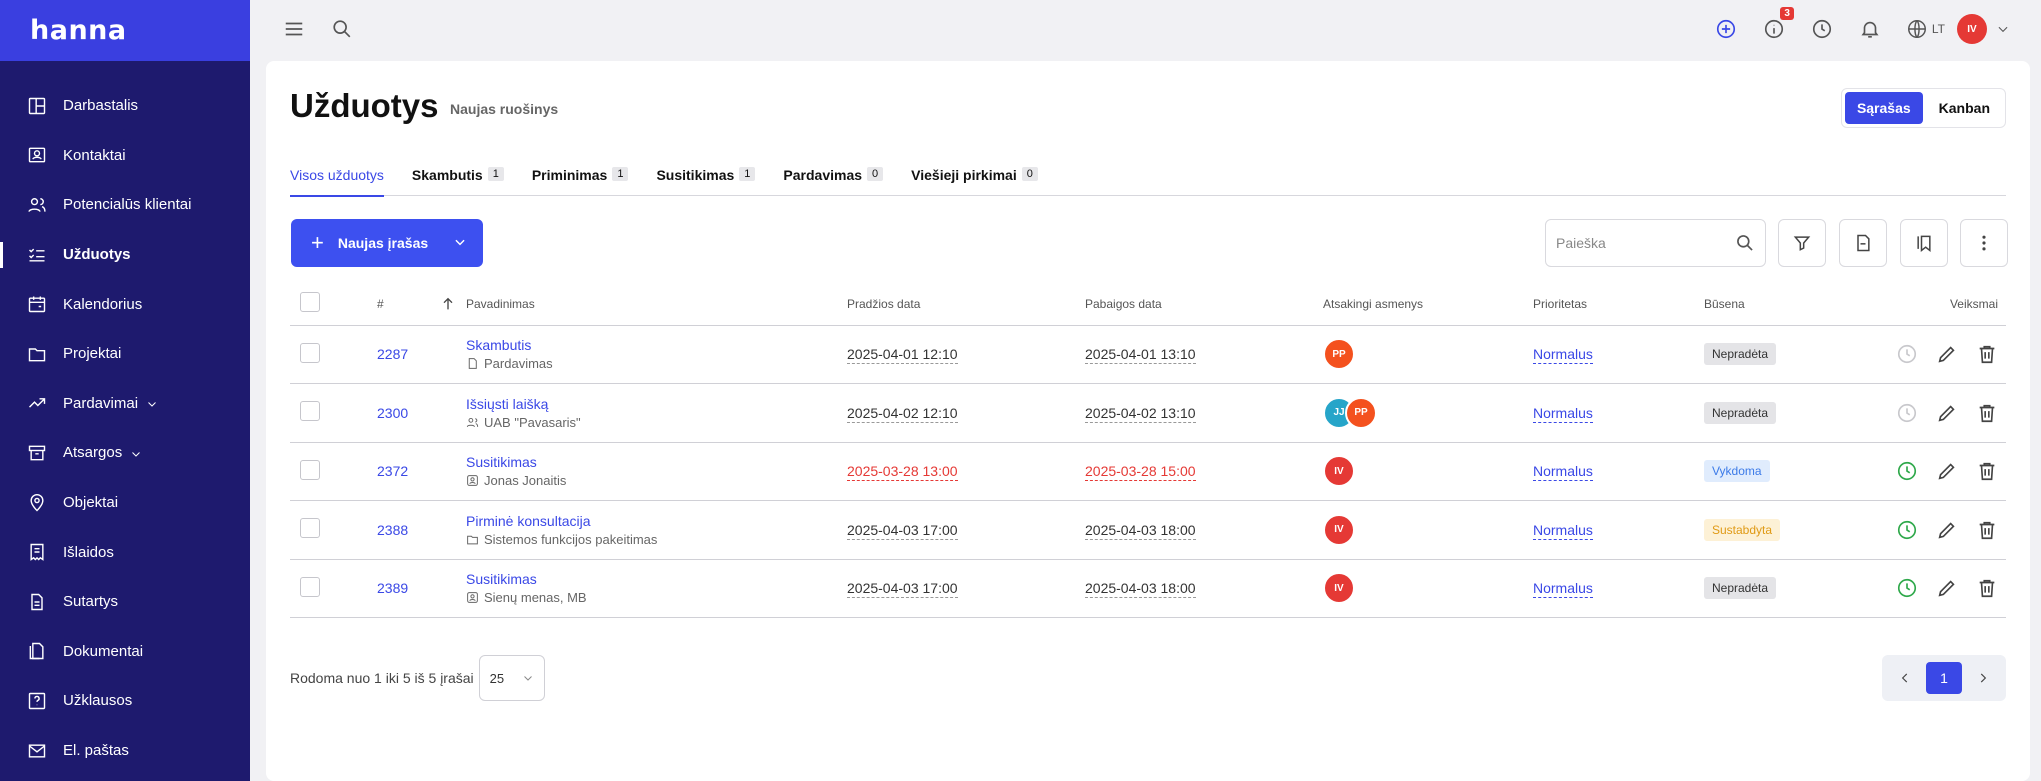 The image size is (2041, 781). I want to click on tab-4: Pardavimas 0, so click(833, 179).